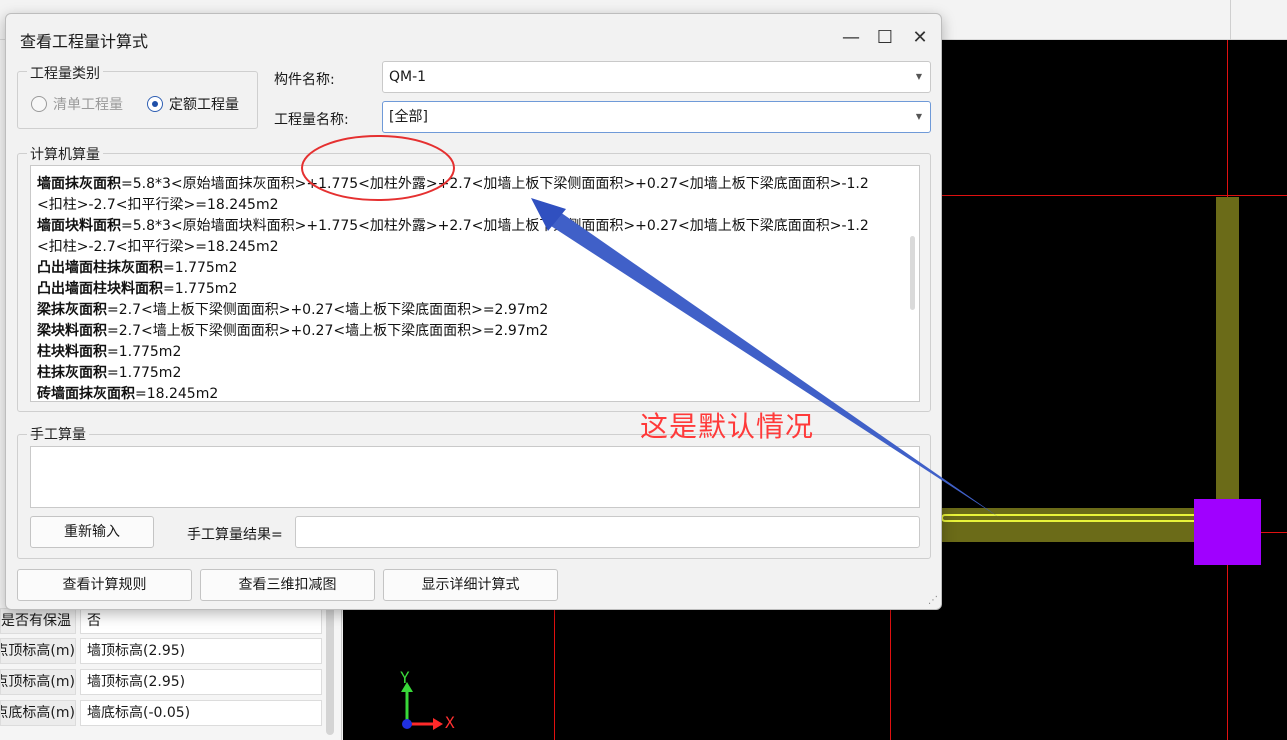  Describe the element at coordinates (137, 268) in the screenshot. I see `calc-line: 凸出墙面柱抹灰面积=1.775m2` at that location.